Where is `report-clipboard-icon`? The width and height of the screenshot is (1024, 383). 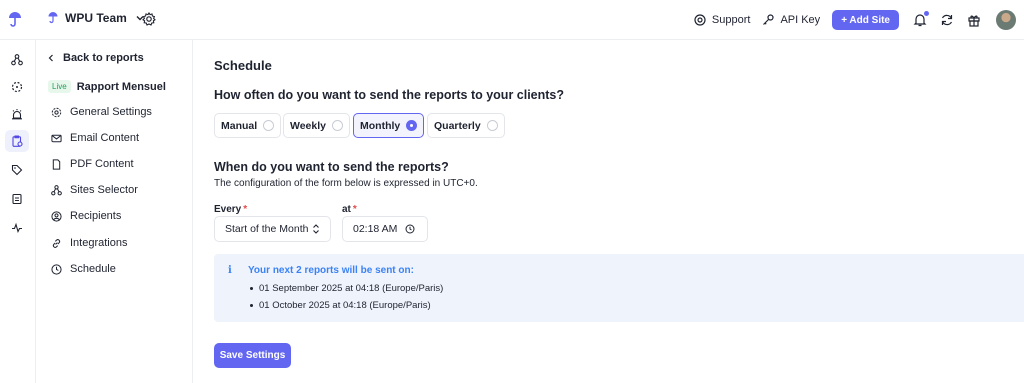 report-clipboard-icon is located at coordinates (17, 141).